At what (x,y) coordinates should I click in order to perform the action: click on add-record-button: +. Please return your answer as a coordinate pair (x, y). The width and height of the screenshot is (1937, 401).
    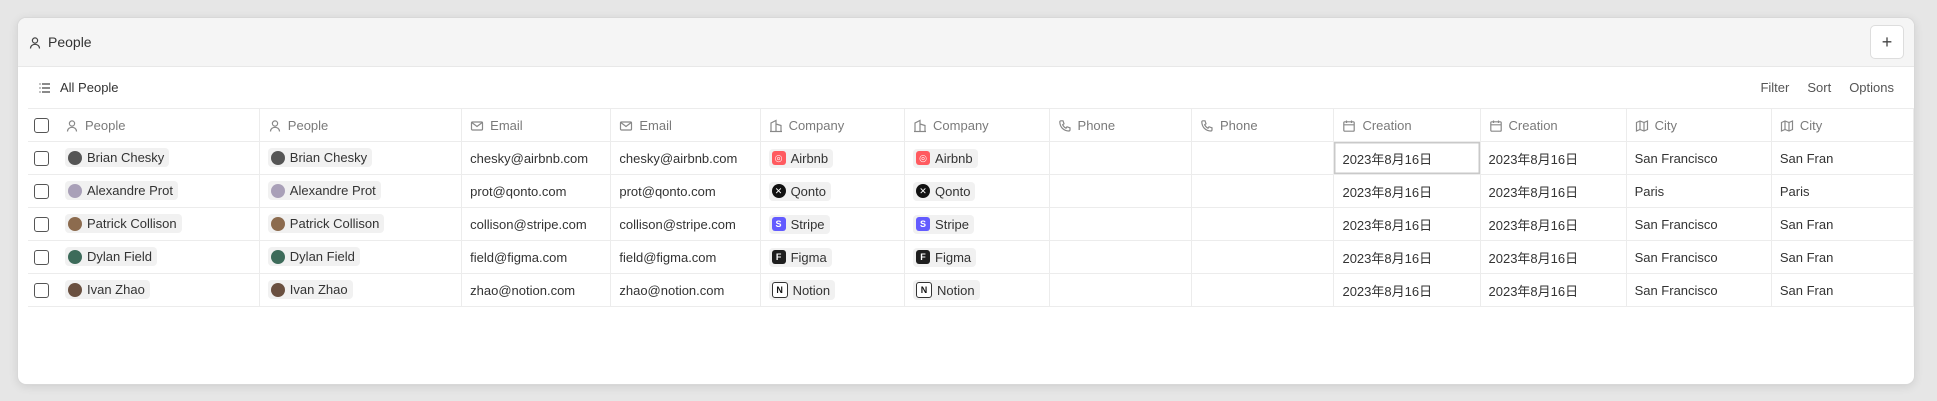
    Looking at the image, I should click on (1887, 42).